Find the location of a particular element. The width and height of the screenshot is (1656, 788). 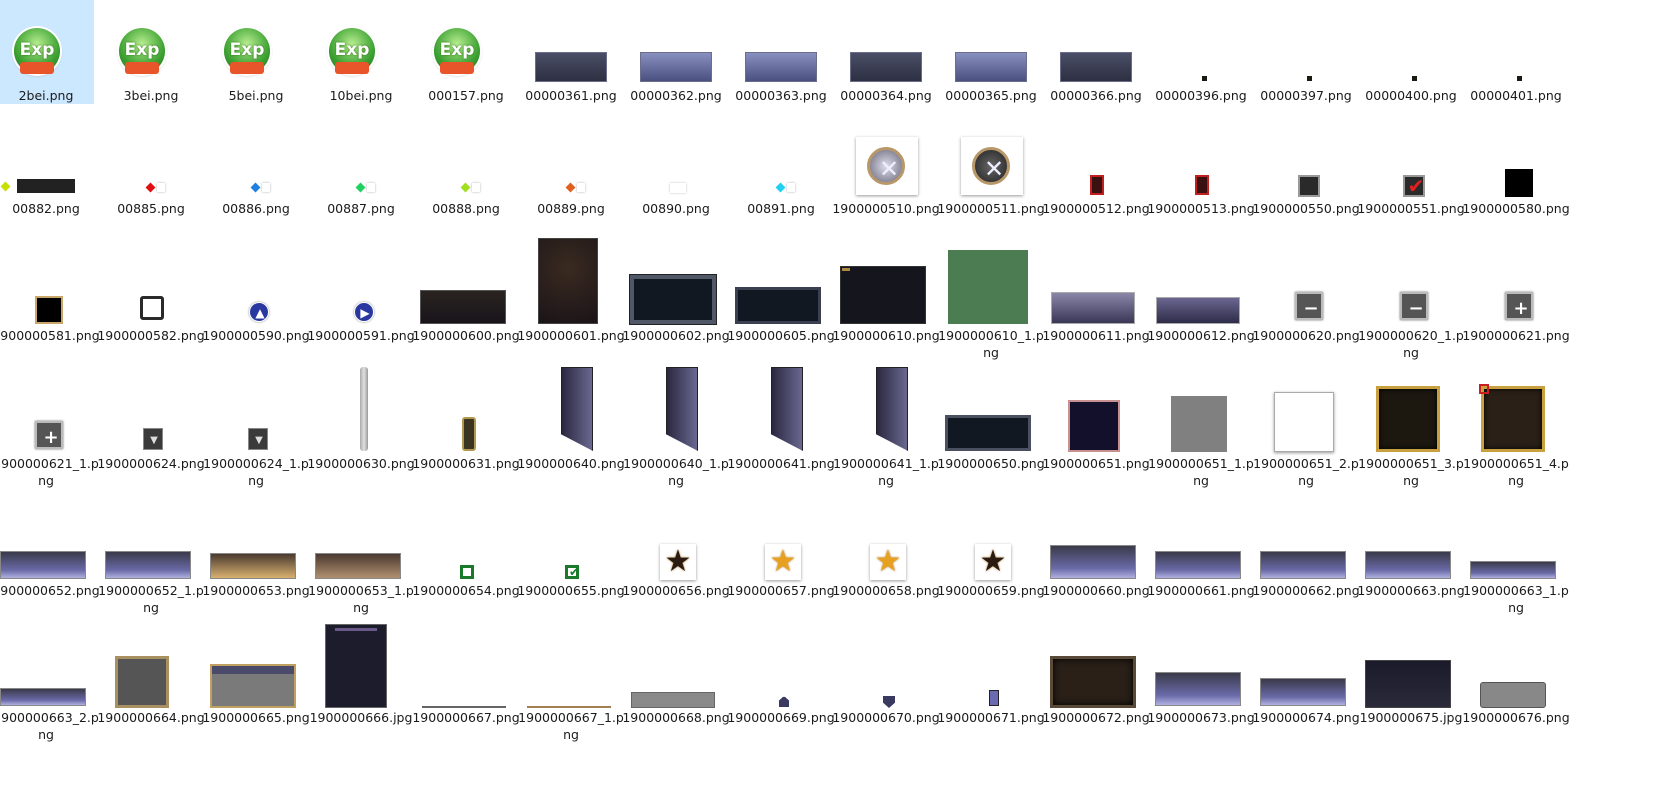

file-item: 1900000651_4.png is located at coordinates (1516, 427).